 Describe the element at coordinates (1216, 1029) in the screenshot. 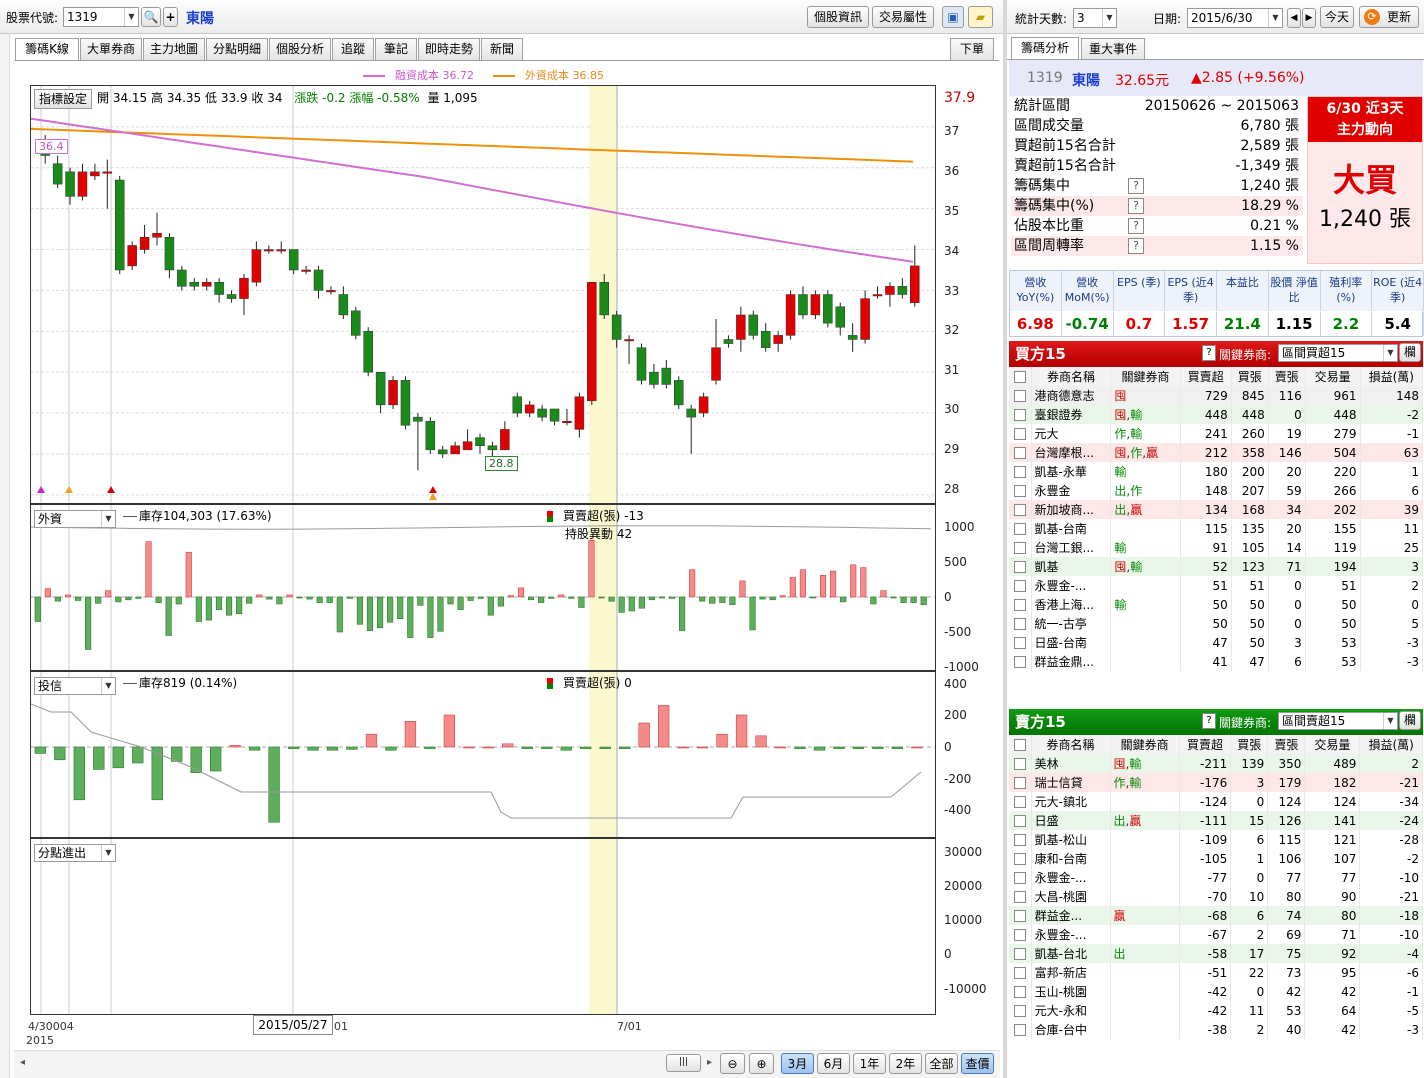

I see `table-row: 合庫-台中 -38 2 40 42 -3` at that location.